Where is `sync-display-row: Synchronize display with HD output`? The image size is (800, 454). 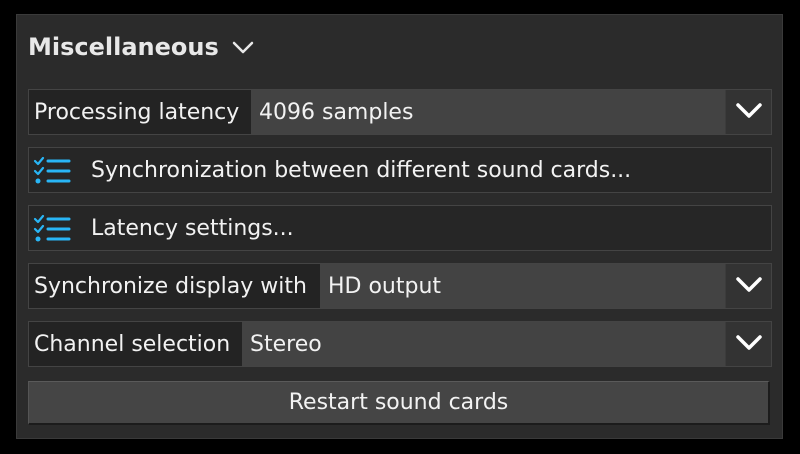 sync-display-row: Synchronize display with HD output is located at coordinates (400, 286).